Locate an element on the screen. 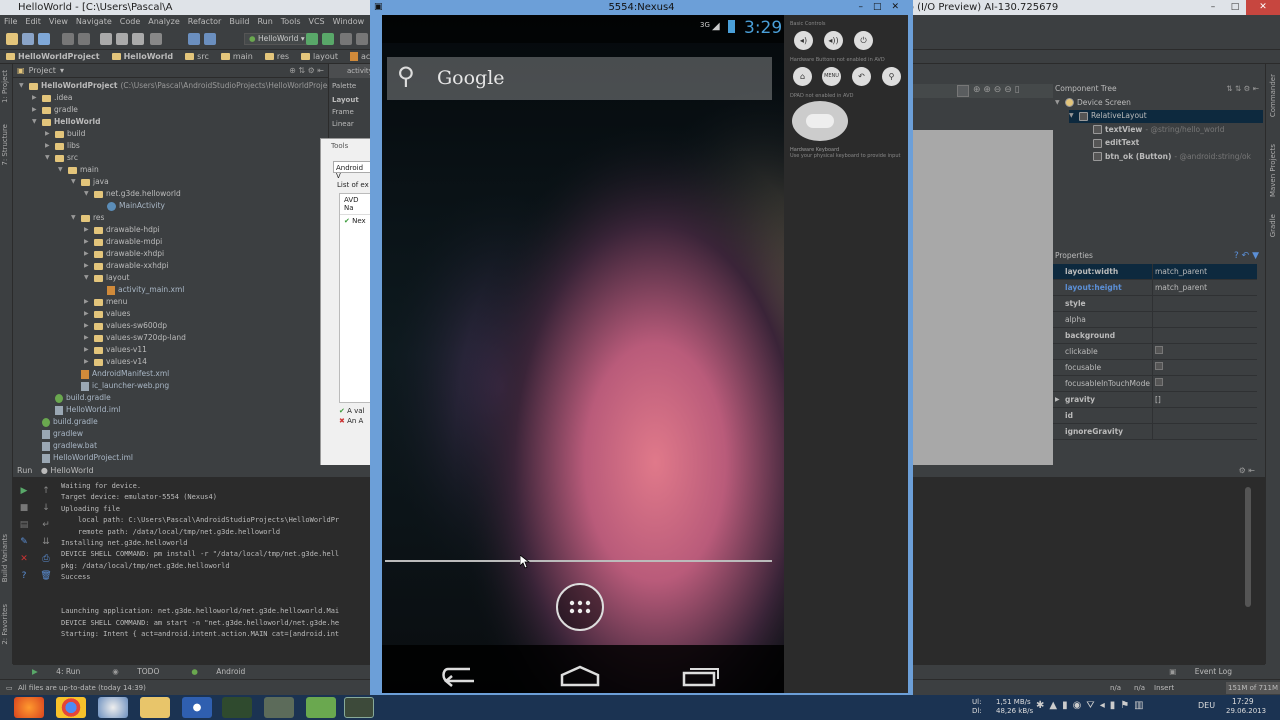 This screenshot has height=720, width=1280. trash-icon: 🗑 is located at coordinates (46, 576).